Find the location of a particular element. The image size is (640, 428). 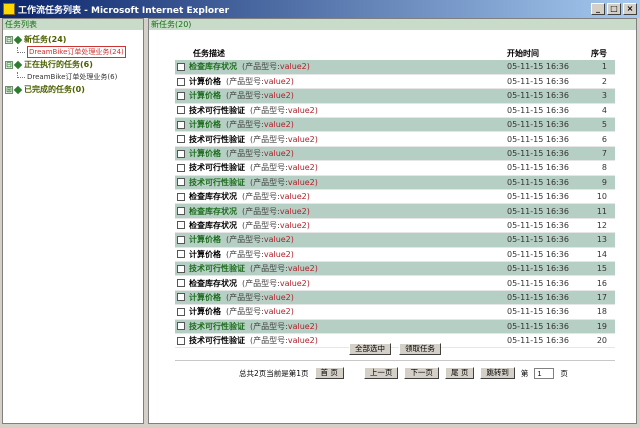

tree-child-item: DreamBike订单处理业务(24) is located at coordinates (73, 52).